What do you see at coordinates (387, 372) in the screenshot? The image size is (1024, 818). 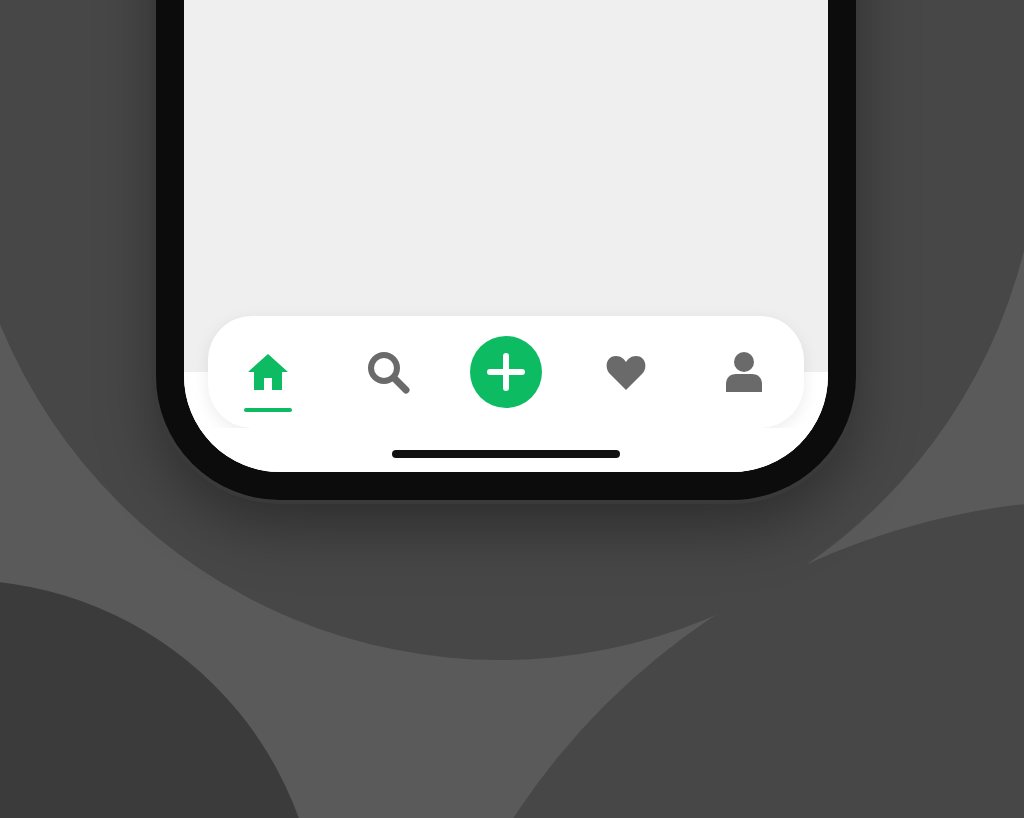 I see `search-icon` at bounding box center [387, 372].